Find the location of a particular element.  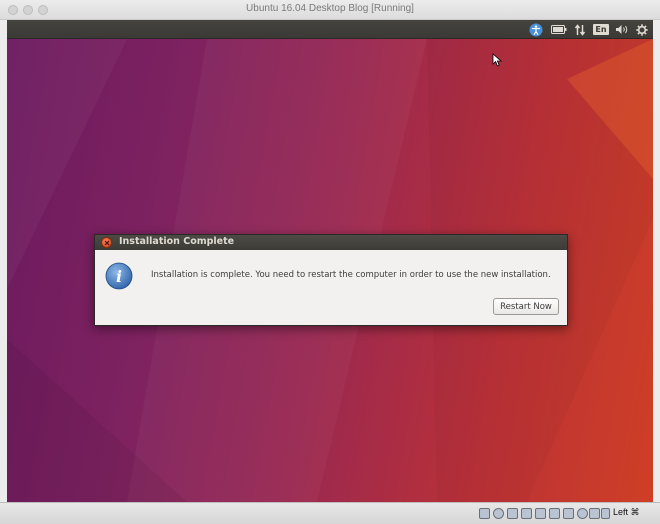

battery-icon is located at coordinates (559, 29).